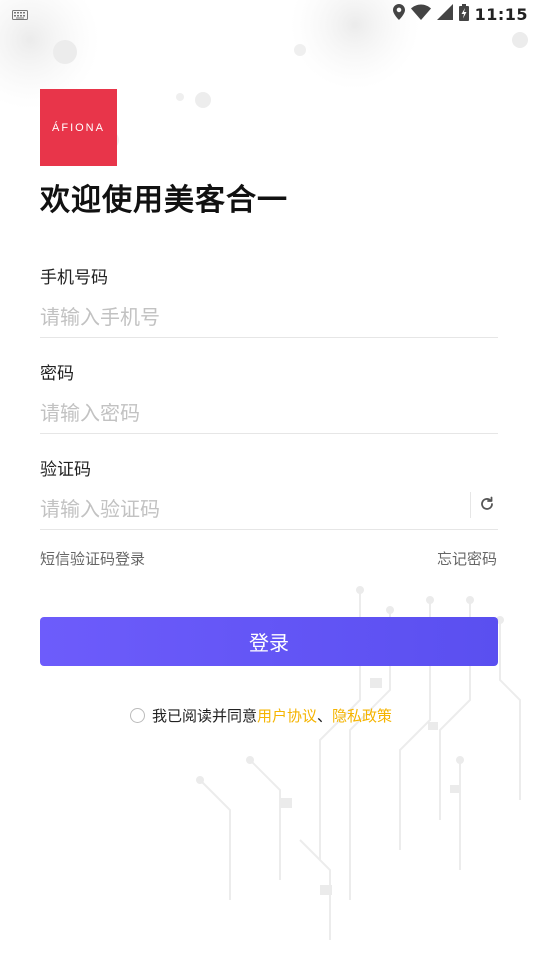 This screenshot has height=954, width=538. What do you see at coordinates (362, 715) in the screenshot?
I see `privacy-policy-link: 隐私政策` at bounding box center [362, 715].